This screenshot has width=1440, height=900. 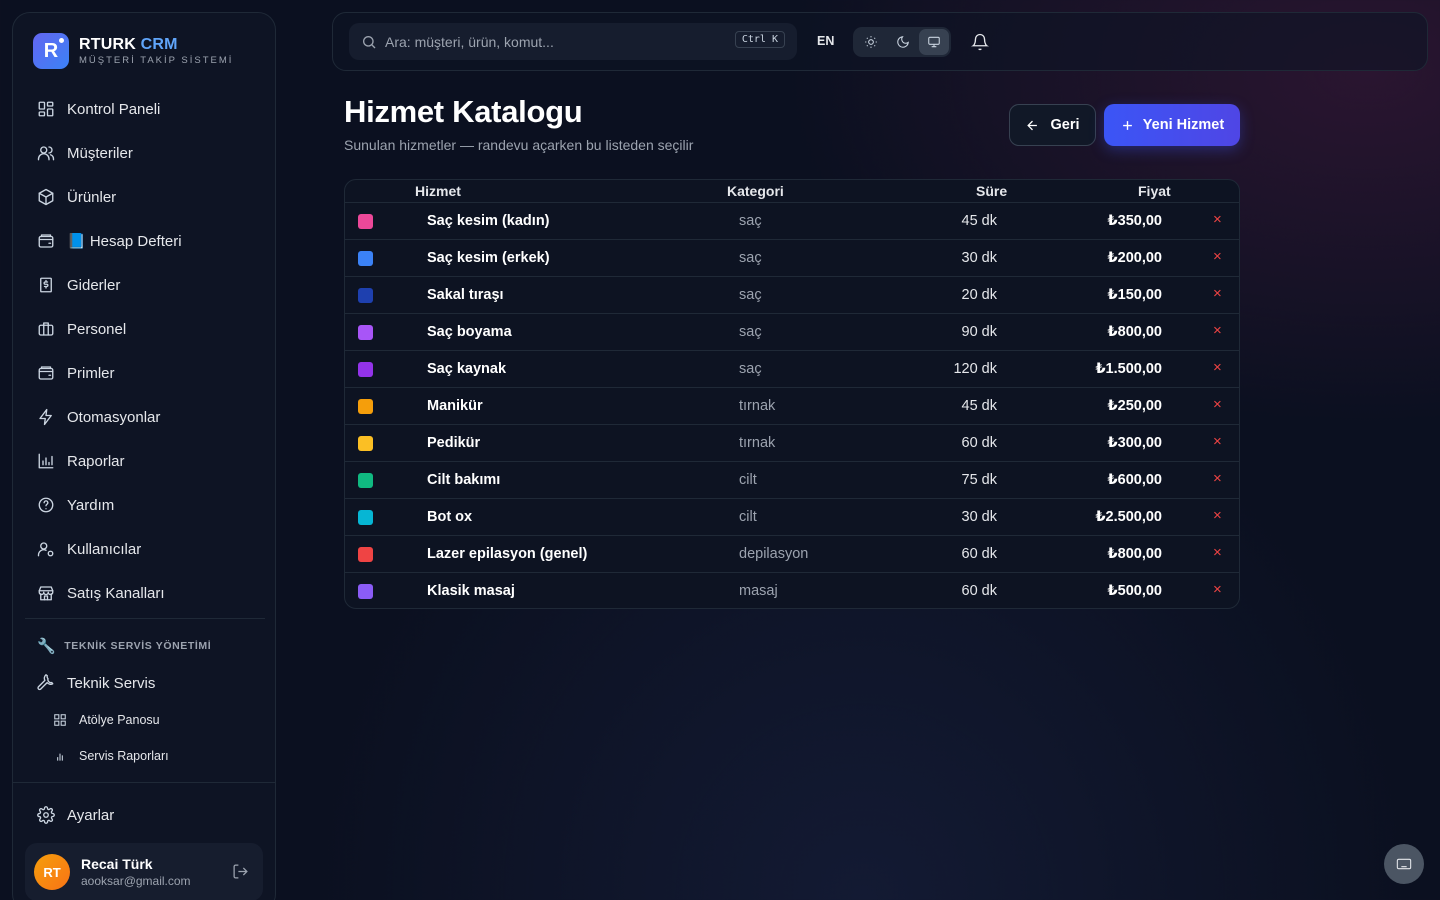 What do you see at coordinates (145, 593) in the screenshot?
I see `sidebar-item-satis-kanallari: Satış Kanalları` at bounding box center [145, 593].